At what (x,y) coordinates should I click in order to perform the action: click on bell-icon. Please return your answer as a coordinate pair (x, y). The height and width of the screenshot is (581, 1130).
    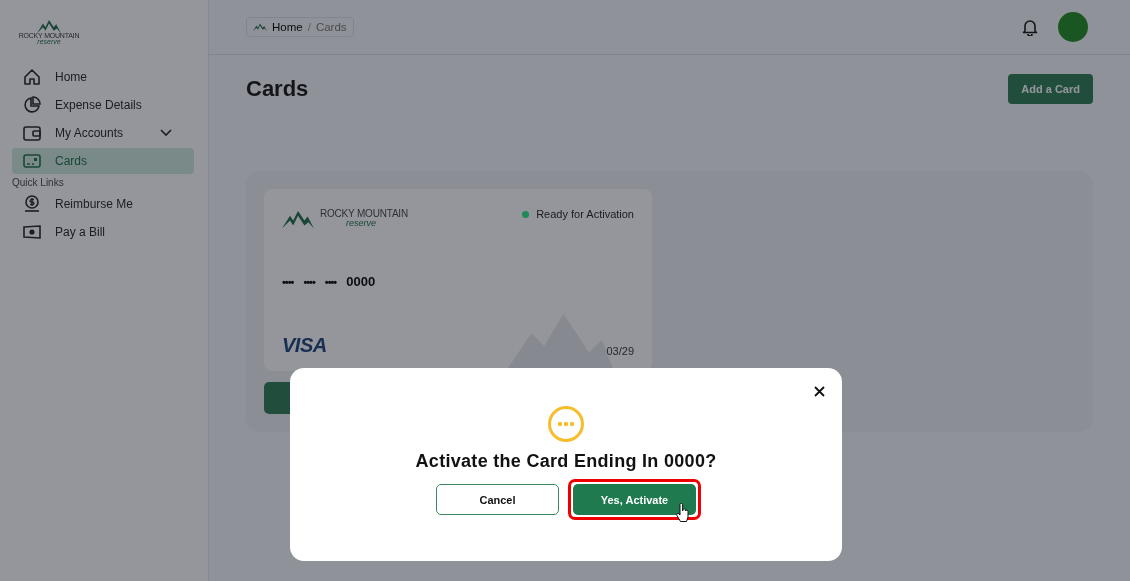
    Looking at the image, I should click on (1030, 27).